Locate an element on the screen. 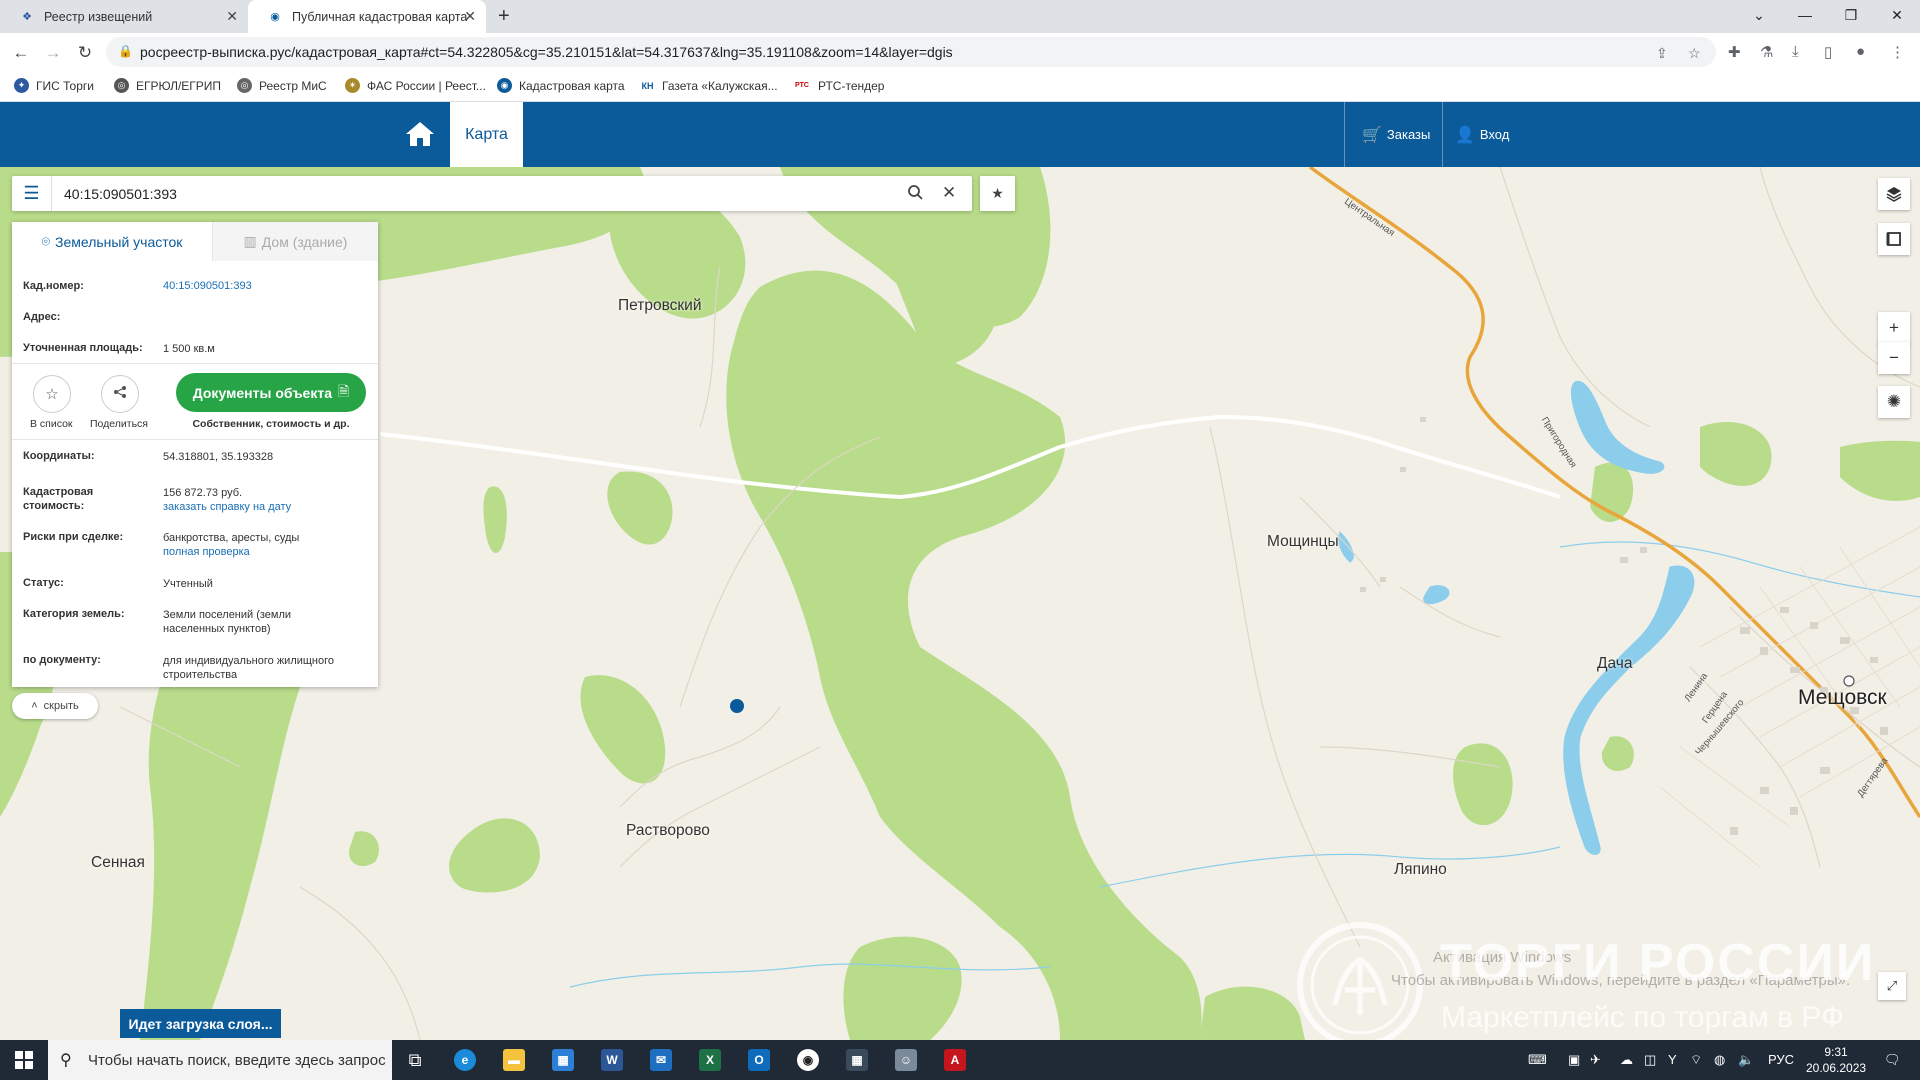  order-certificate-link: заказать справку на дату is located at coordinates (265, 507).